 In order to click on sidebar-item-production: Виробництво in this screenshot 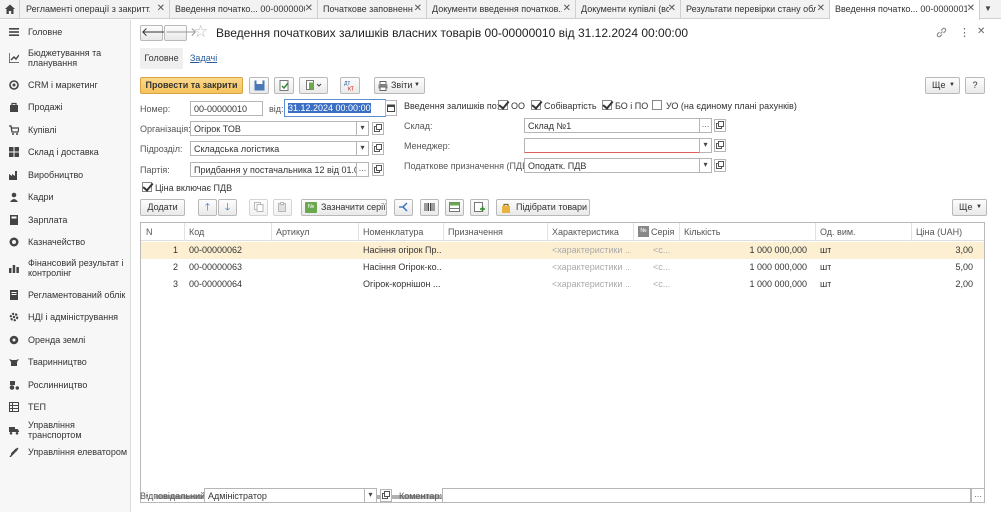, I will do `click(65, 175)`.